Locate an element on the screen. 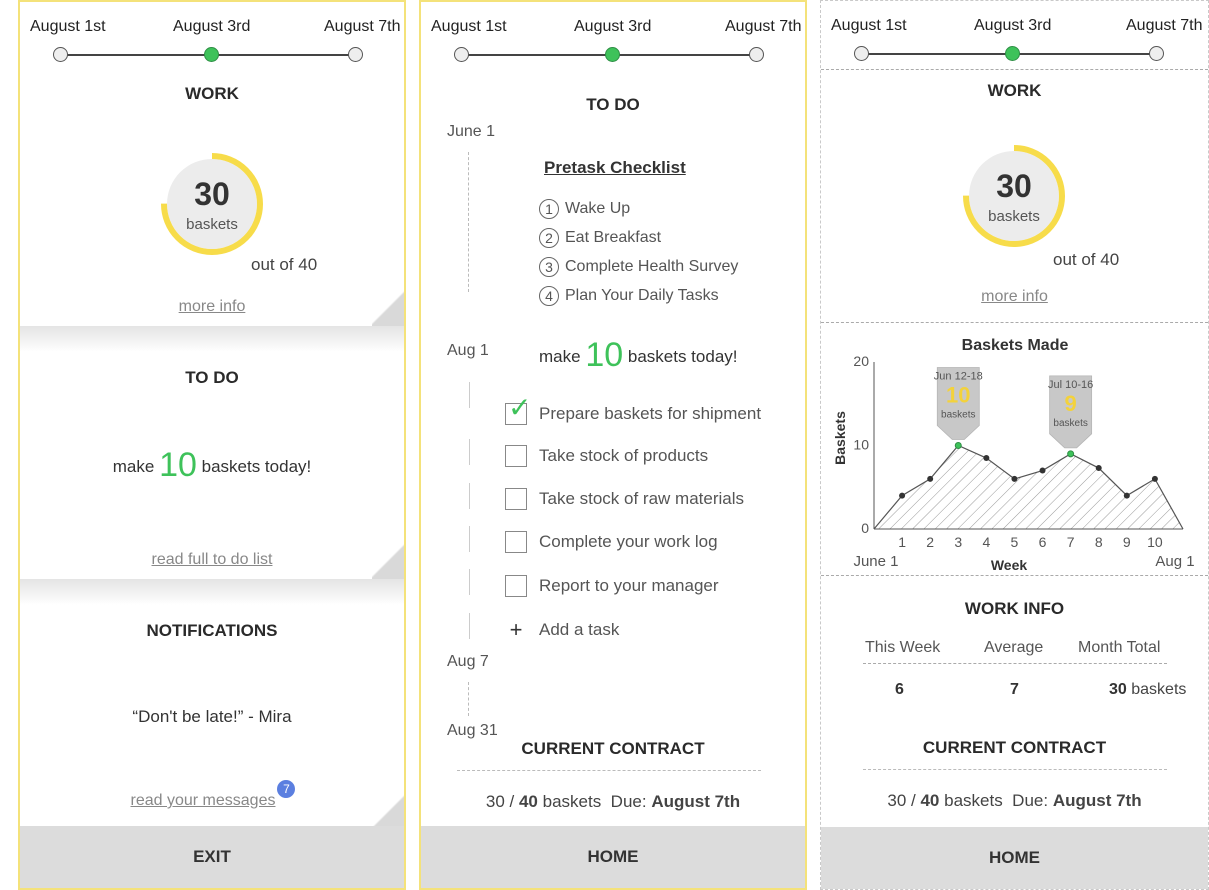  current-contract-heading: CURRENT CONTRACT is located at coordinates (1014, 747).